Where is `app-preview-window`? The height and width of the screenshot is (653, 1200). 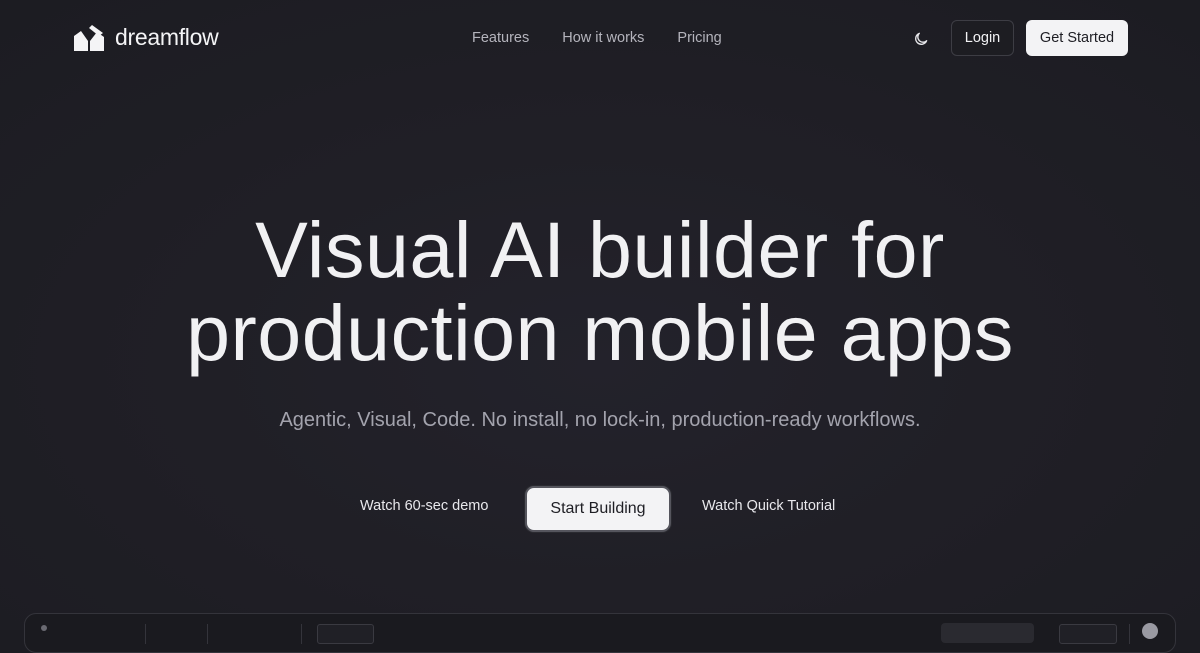
app-preview-window is located at coordinates (600, 633).